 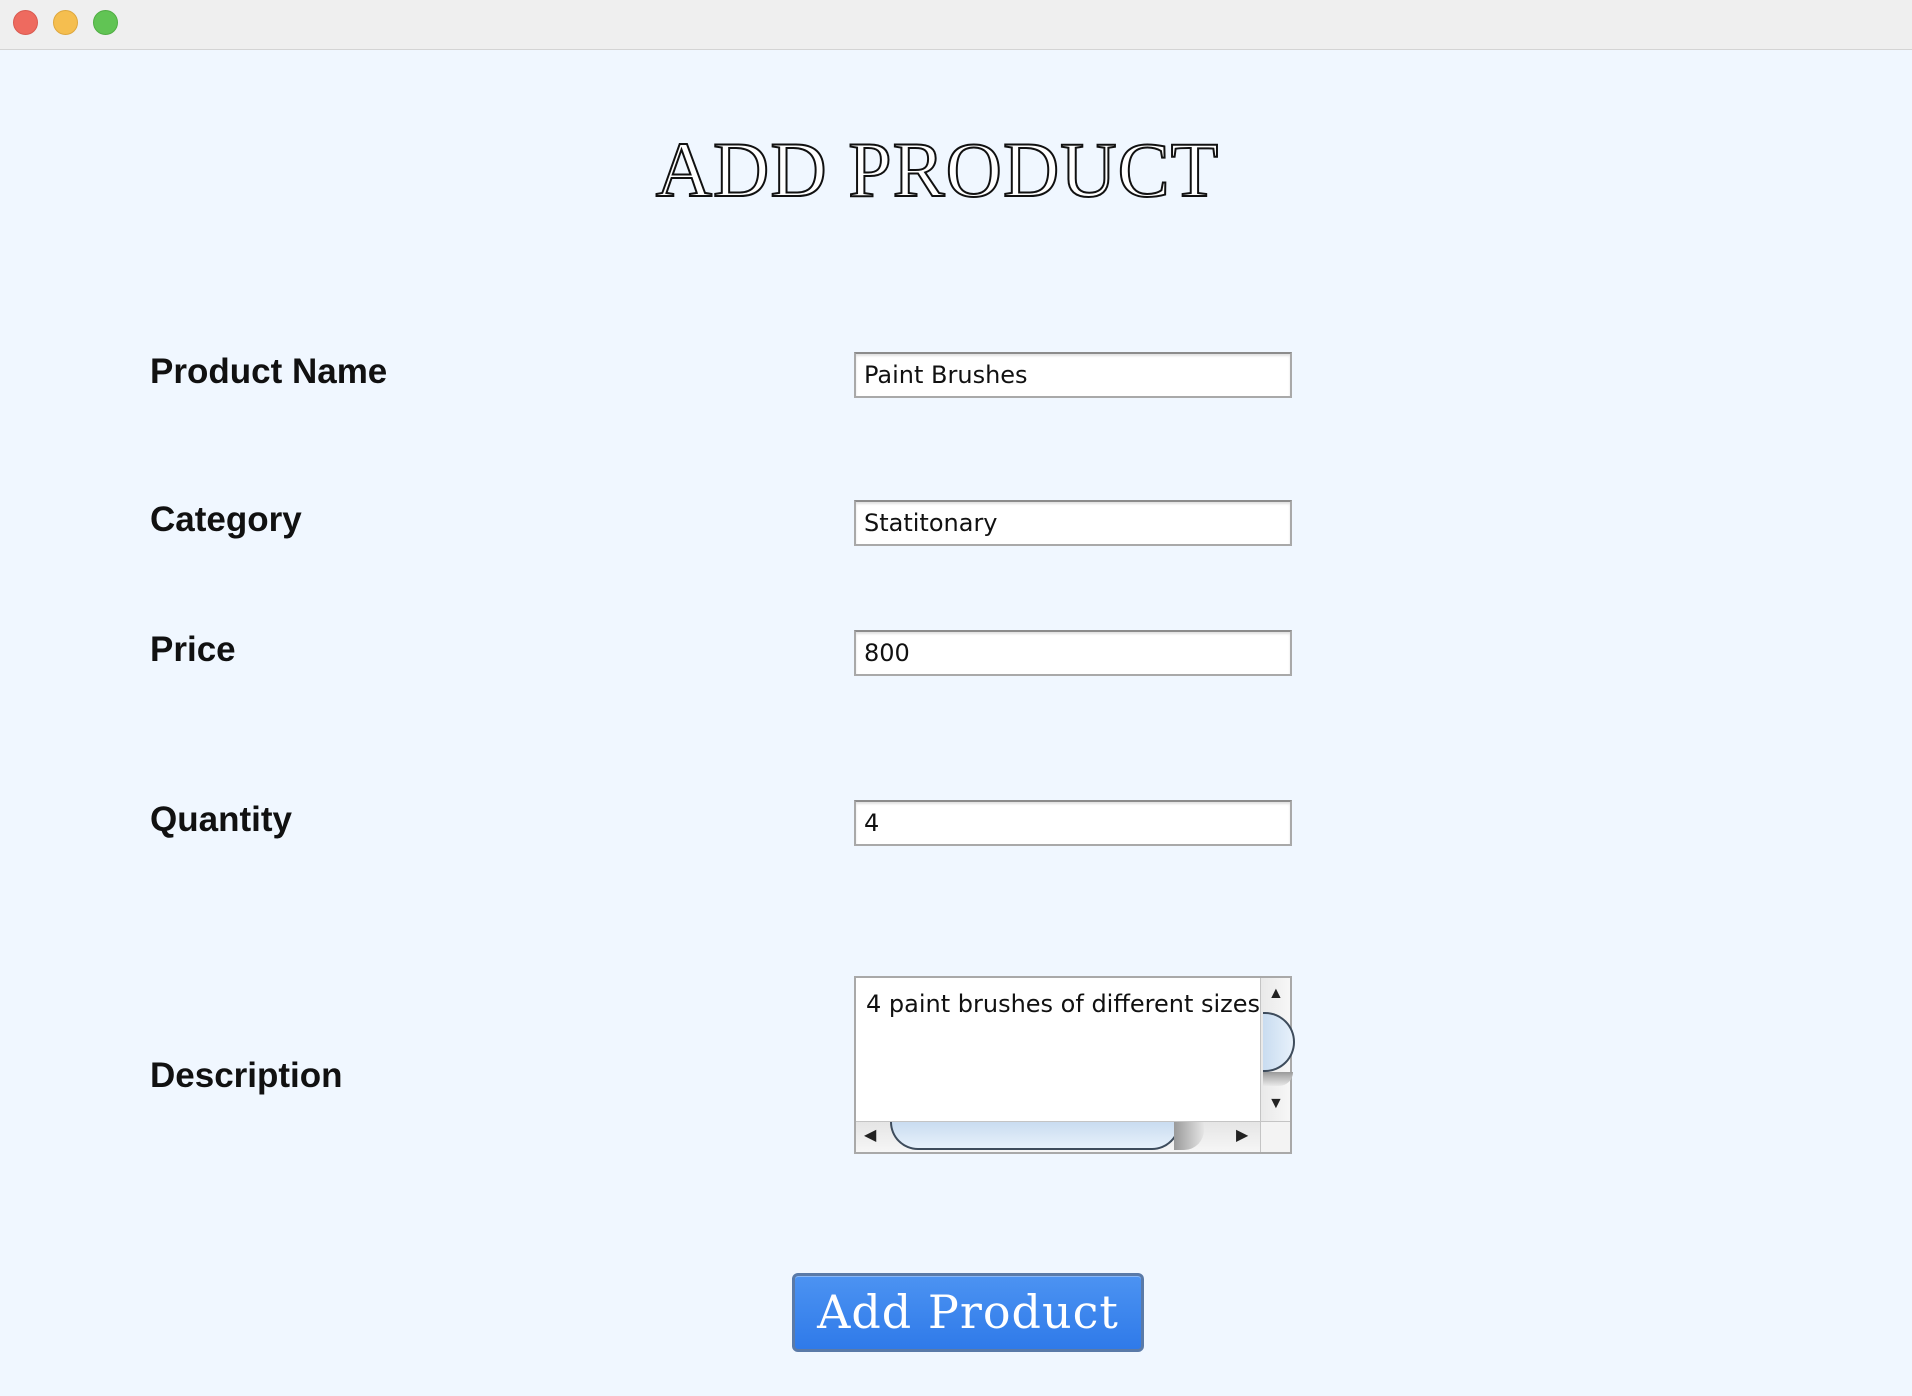 What do you see at coordinates (870, 1136) in the screenshot?
I see `scroll-left-arrow-icon: ◀` at bounding box center [870, 1136].